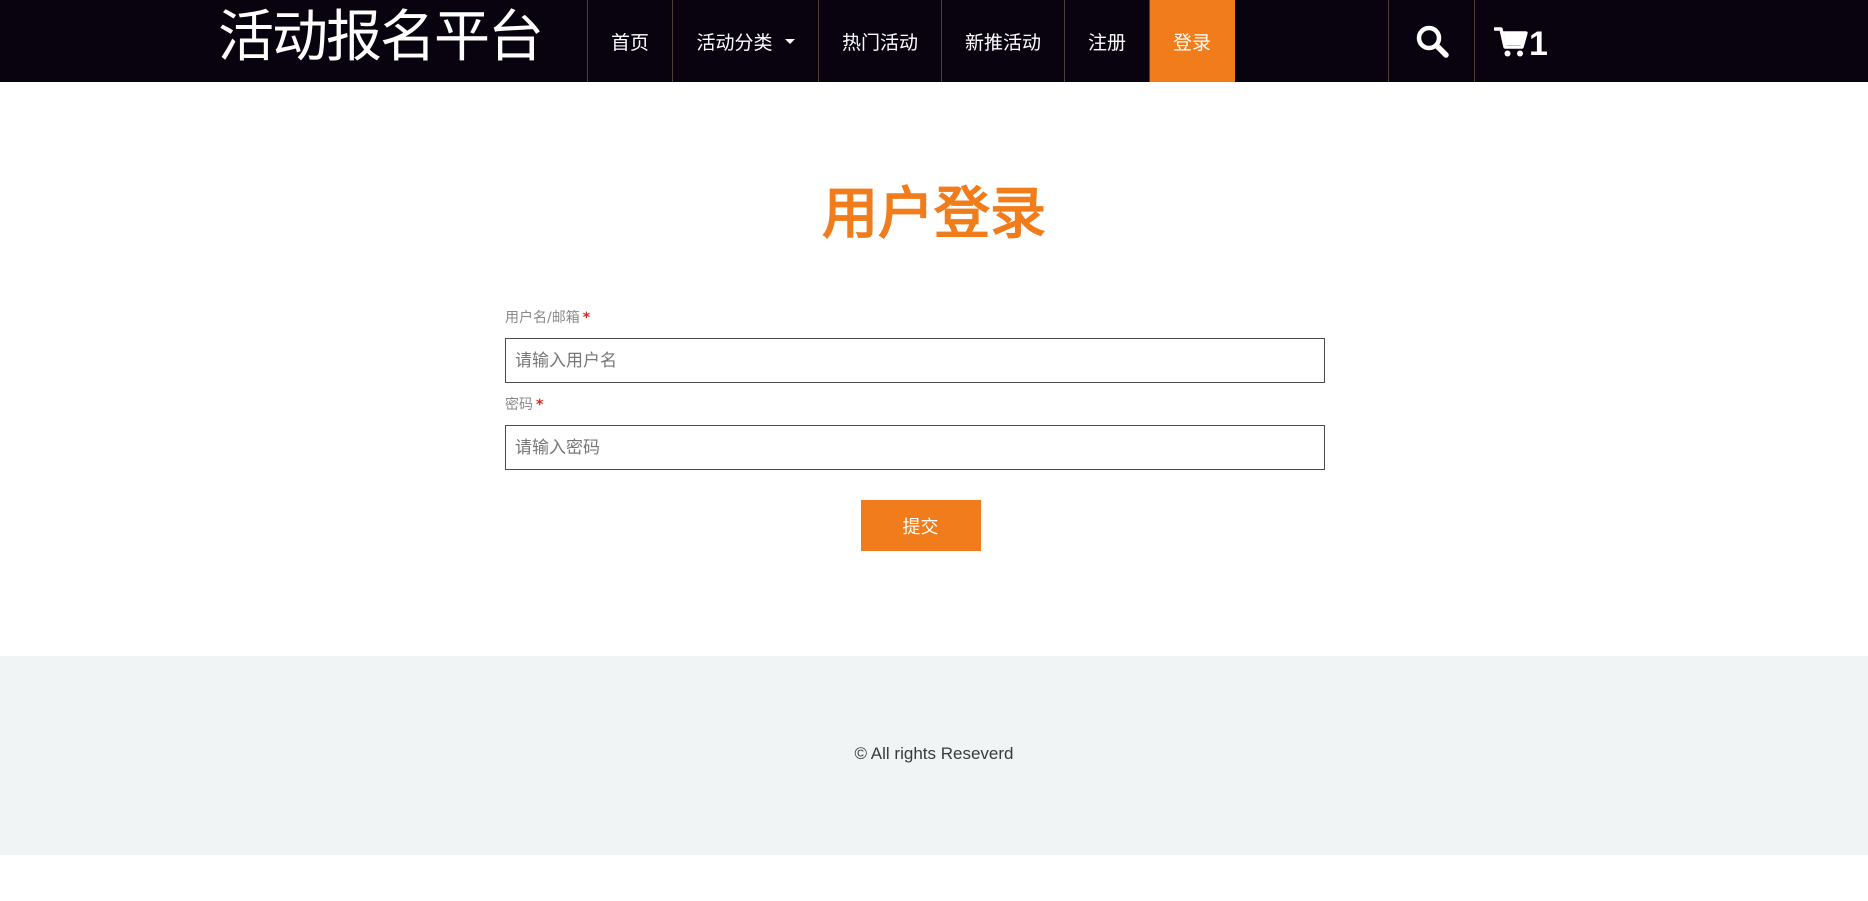 This screenshot has width=1868, height=901. I want to click on nav-item-new-events: 新推活动, so click(1003, 41).